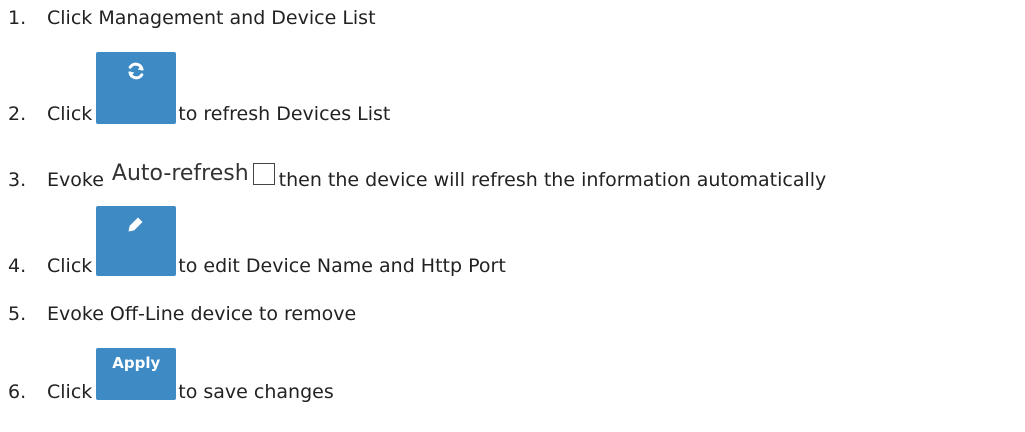 The height and width of the screenshot is (432, 1025). What do you see at coordinates (136, 363) in the screenshot?
I see `apply-button-label: Apply` at bounding box center [136, 363].